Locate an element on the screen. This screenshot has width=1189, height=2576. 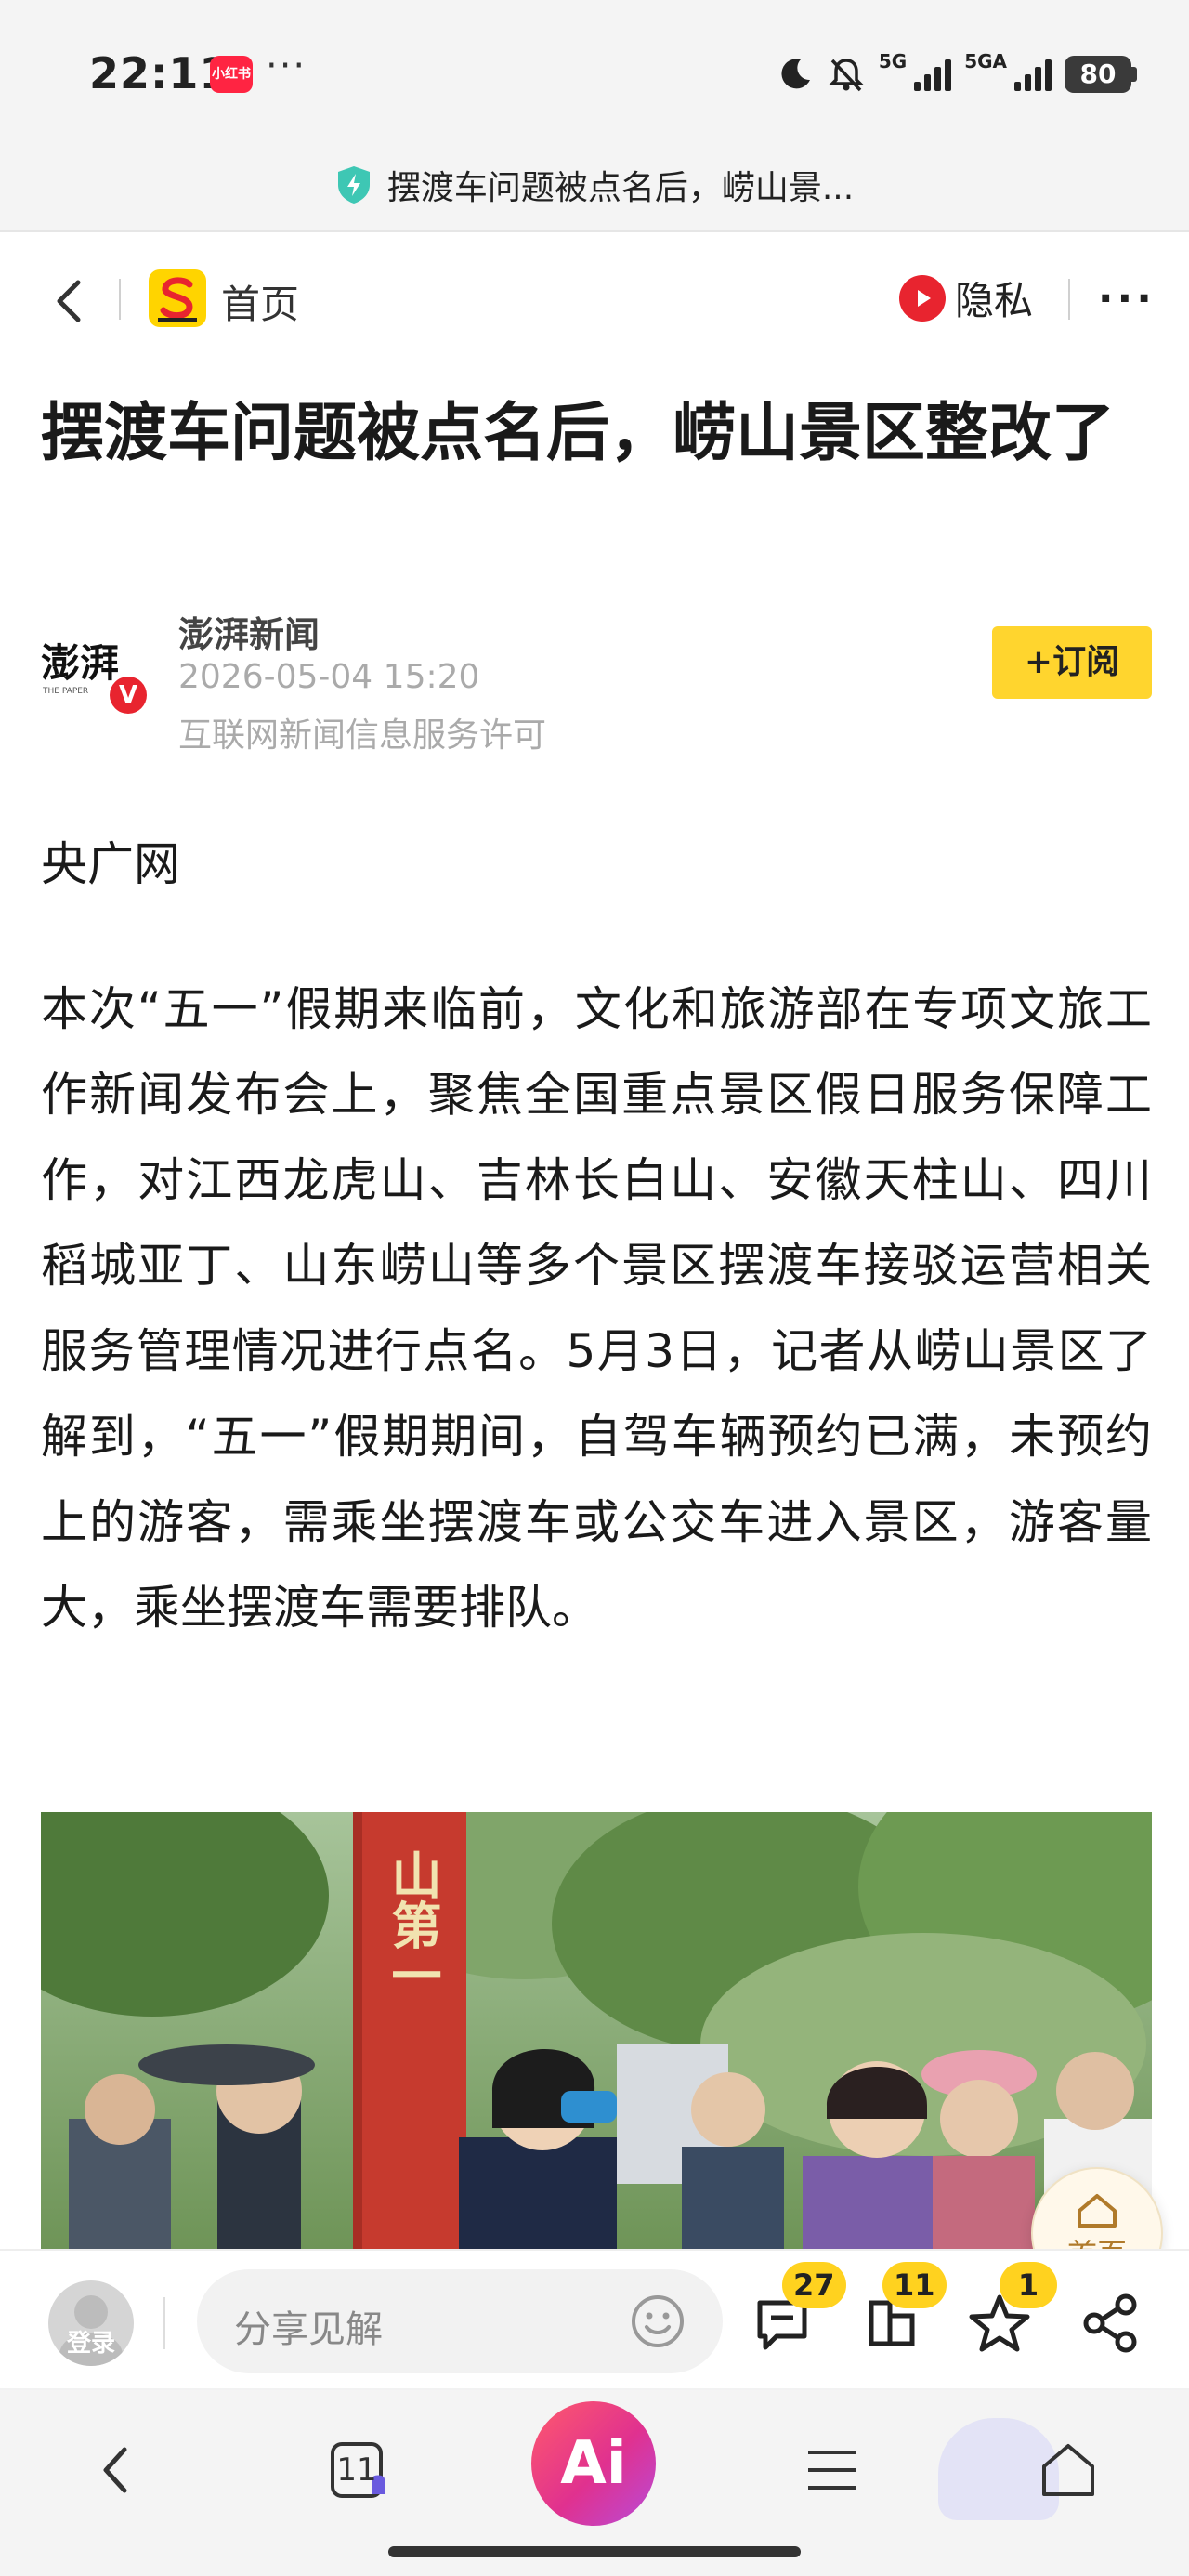
comments-button: 27 is located at coordinates (797, 2309).